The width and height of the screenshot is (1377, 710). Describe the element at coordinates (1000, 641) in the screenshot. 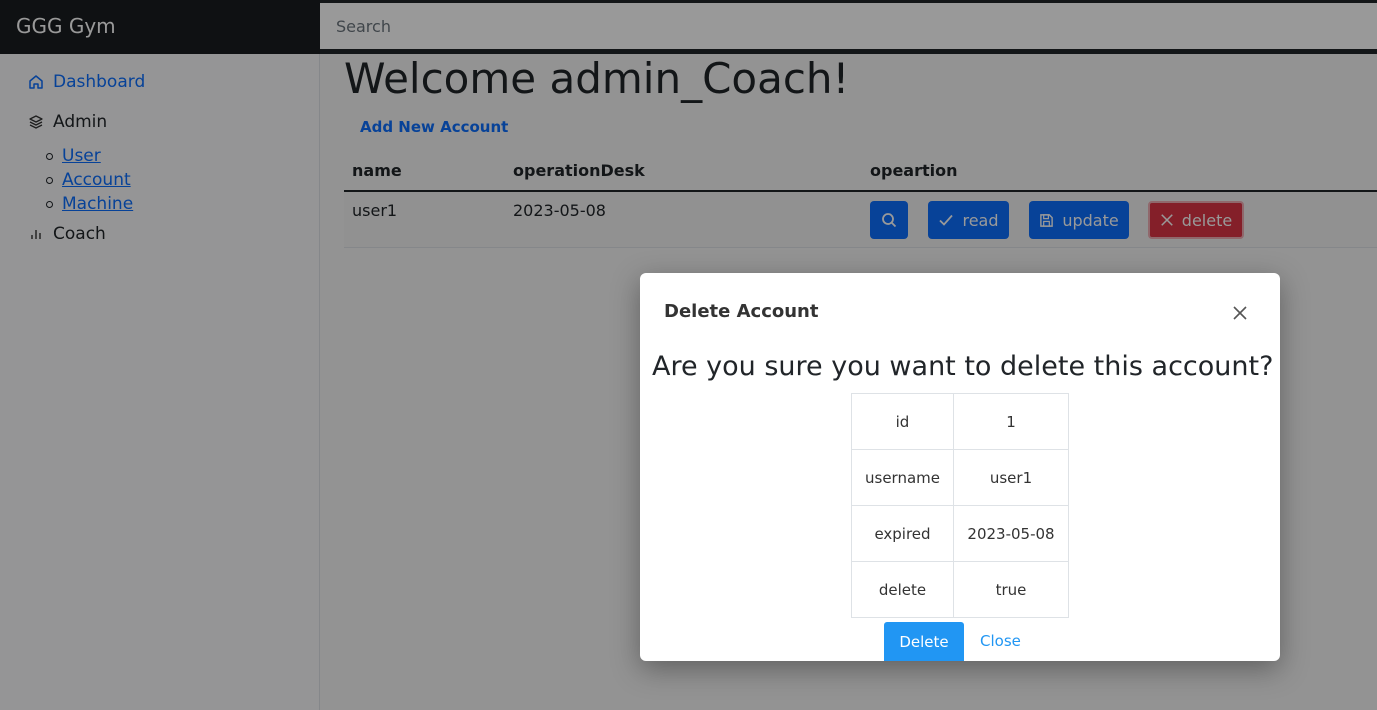

I see `close-button: Close` at that location.